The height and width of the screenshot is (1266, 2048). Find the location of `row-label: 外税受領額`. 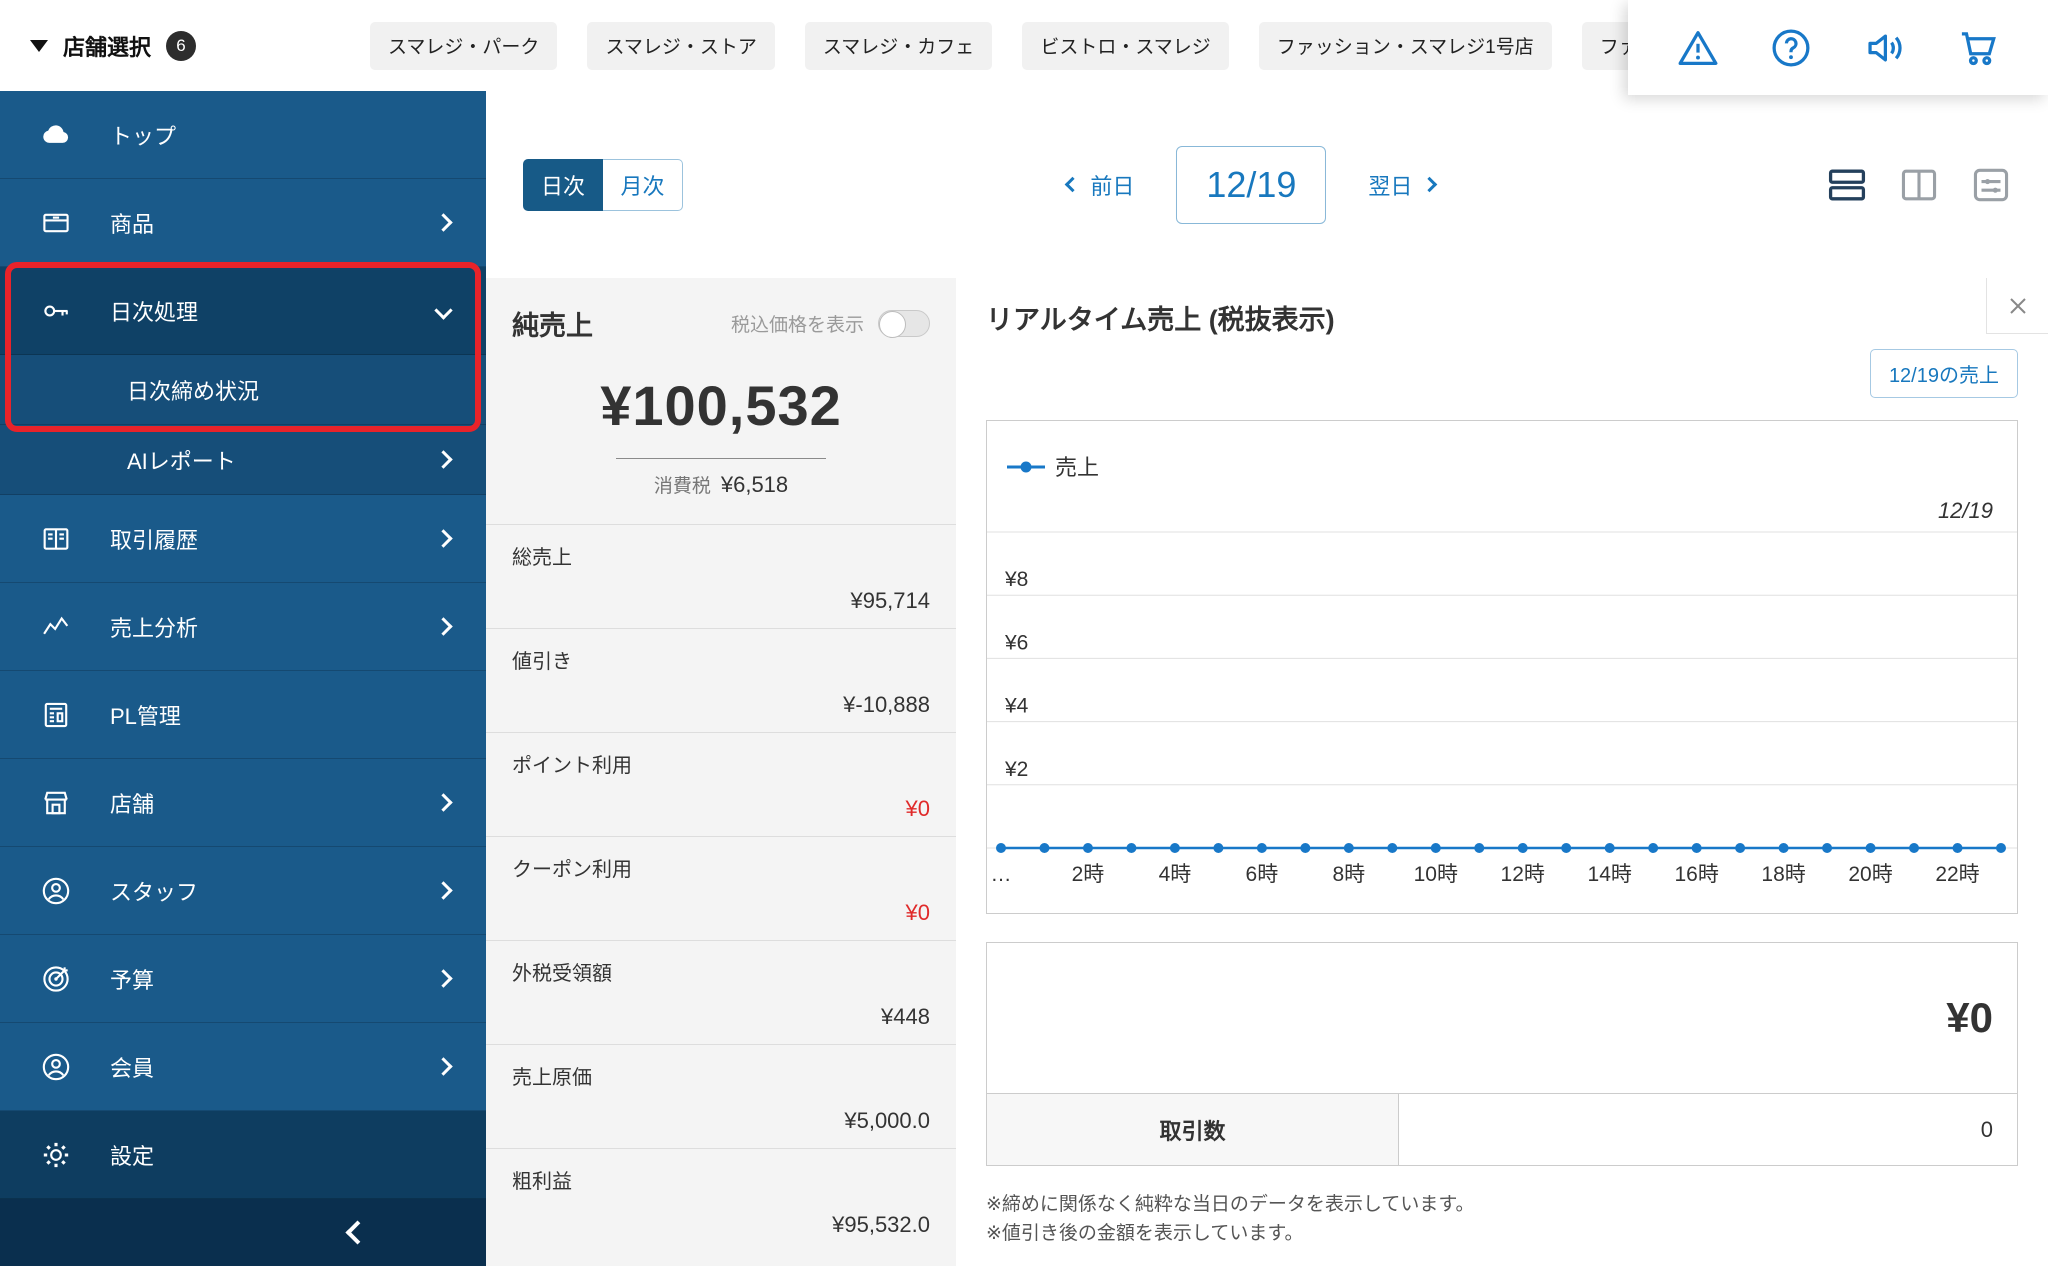

row-label: 外税受領額 is located at coordinates (562, 974).